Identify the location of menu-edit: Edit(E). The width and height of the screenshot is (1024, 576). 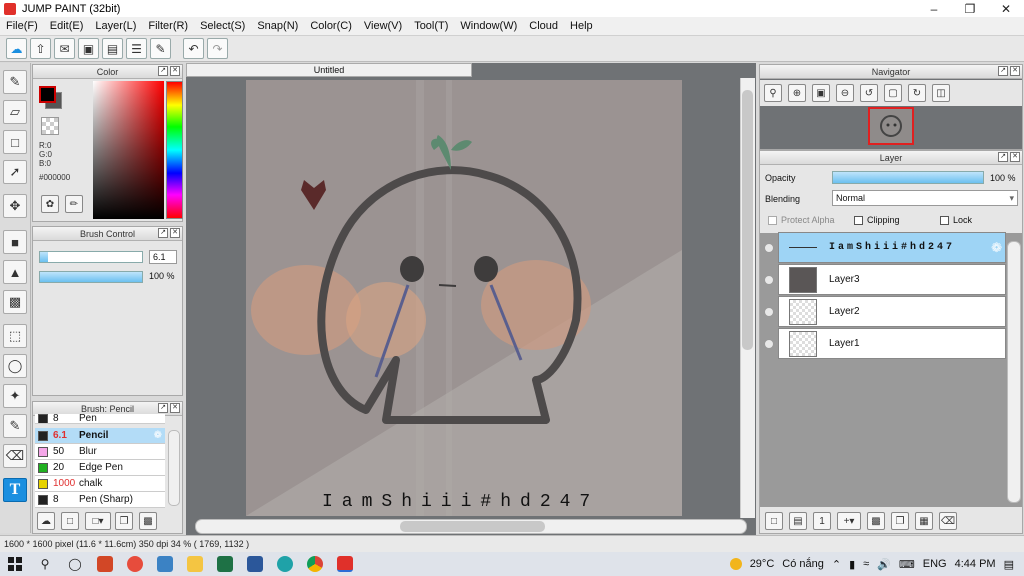
(67, 26).